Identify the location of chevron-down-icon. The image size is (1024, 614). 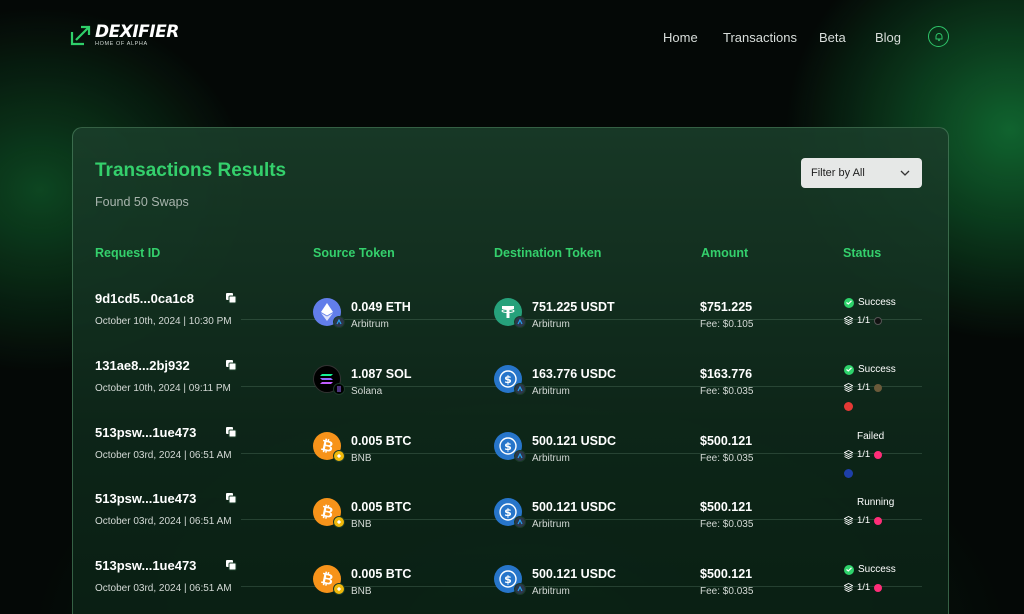
(905, 173).